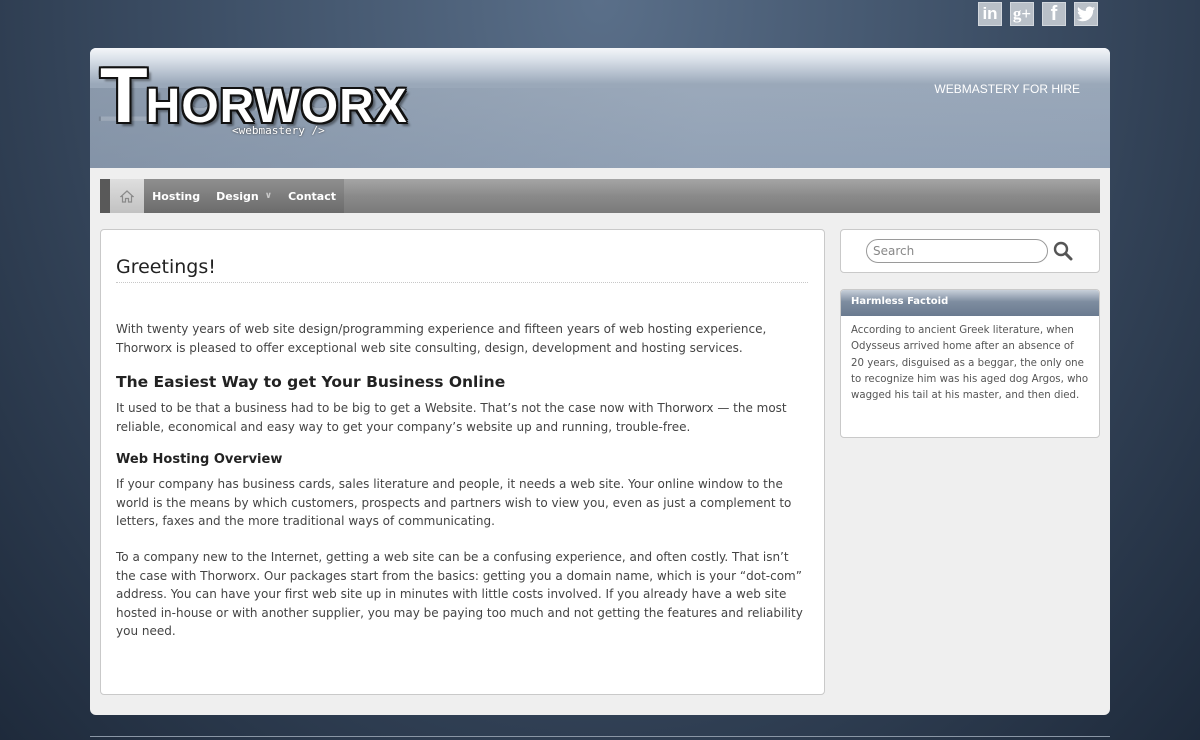 This screenshot has height=740, width=1200. Describe the element at coordinates (268, 196) in the screenshot. I see `chevron-down-icon: ∨` at that location.